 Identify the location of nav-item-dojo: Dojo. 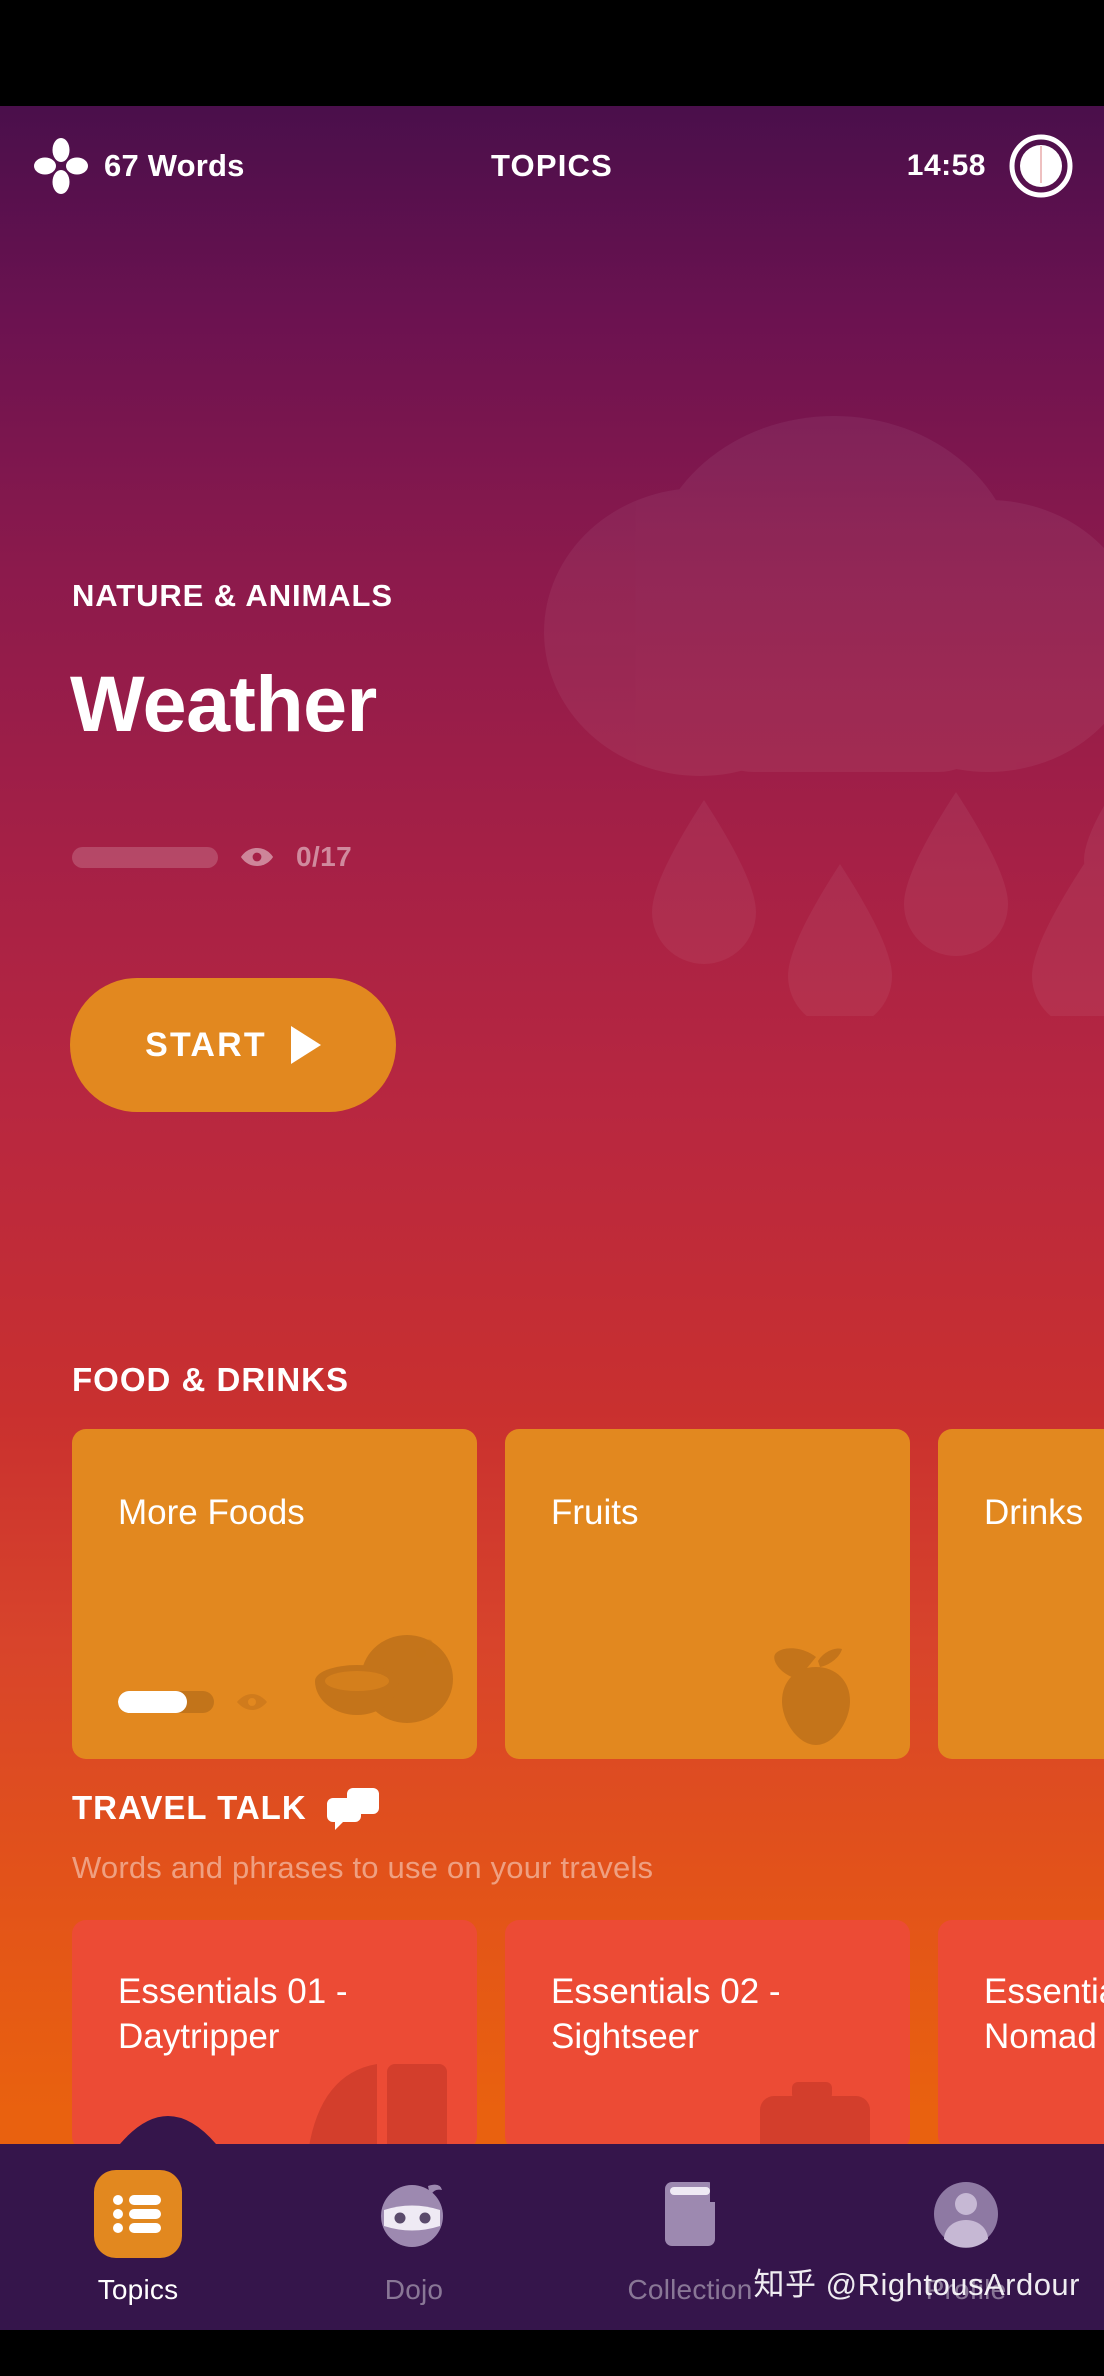
(414, 2238).